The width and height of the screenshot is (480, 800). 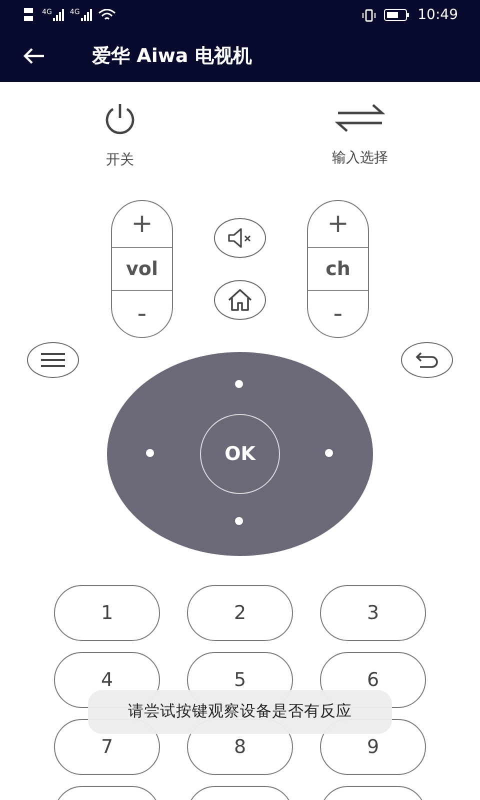 I want to click on rocker-label: vol, so click(x=142, y=269).